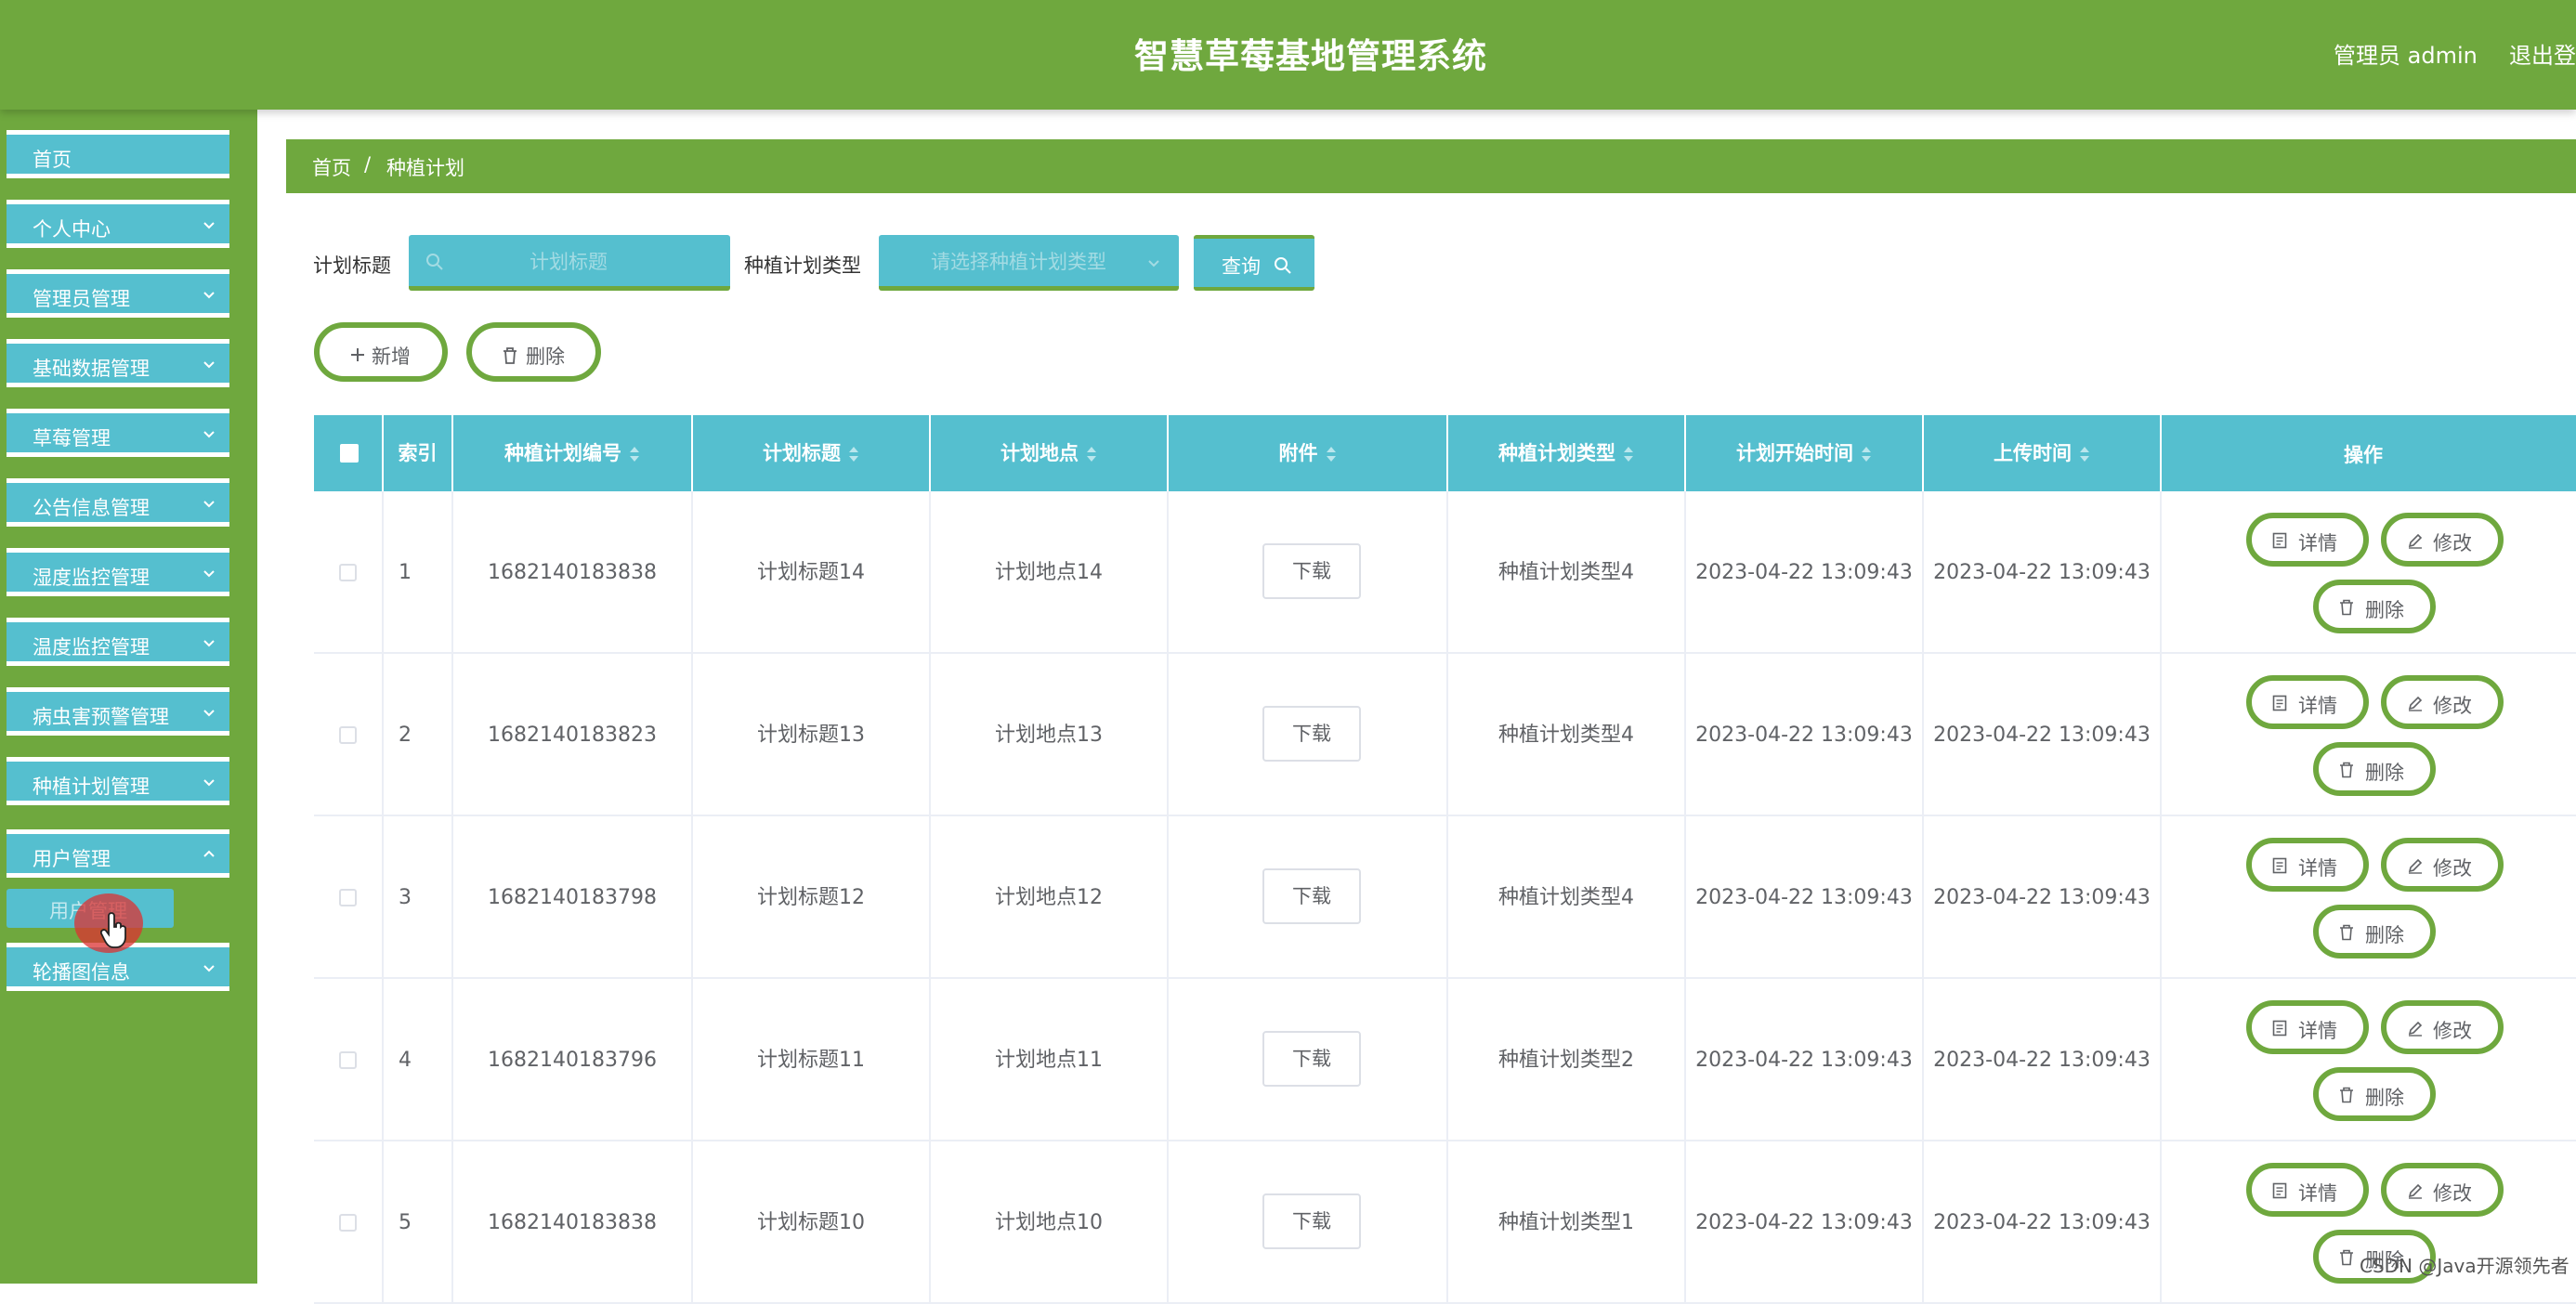 This screenshot has width=2576, height=1304. I want to click on trash-icon, so click(2346, 1257).